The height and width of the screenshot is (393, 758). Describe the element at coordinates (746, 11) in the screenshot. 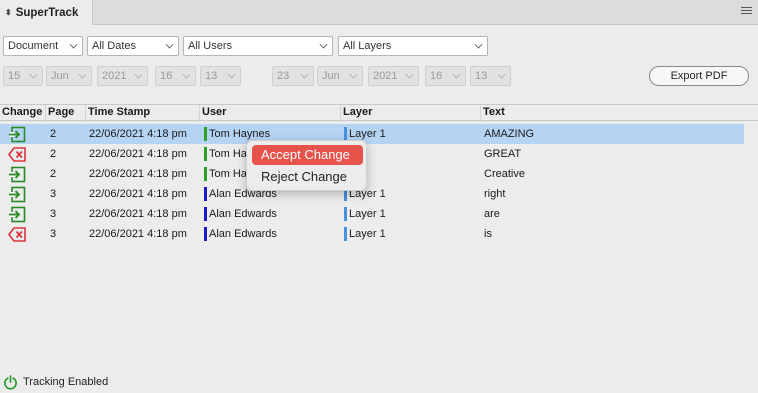

I see `panel-menu-icon` at that location.